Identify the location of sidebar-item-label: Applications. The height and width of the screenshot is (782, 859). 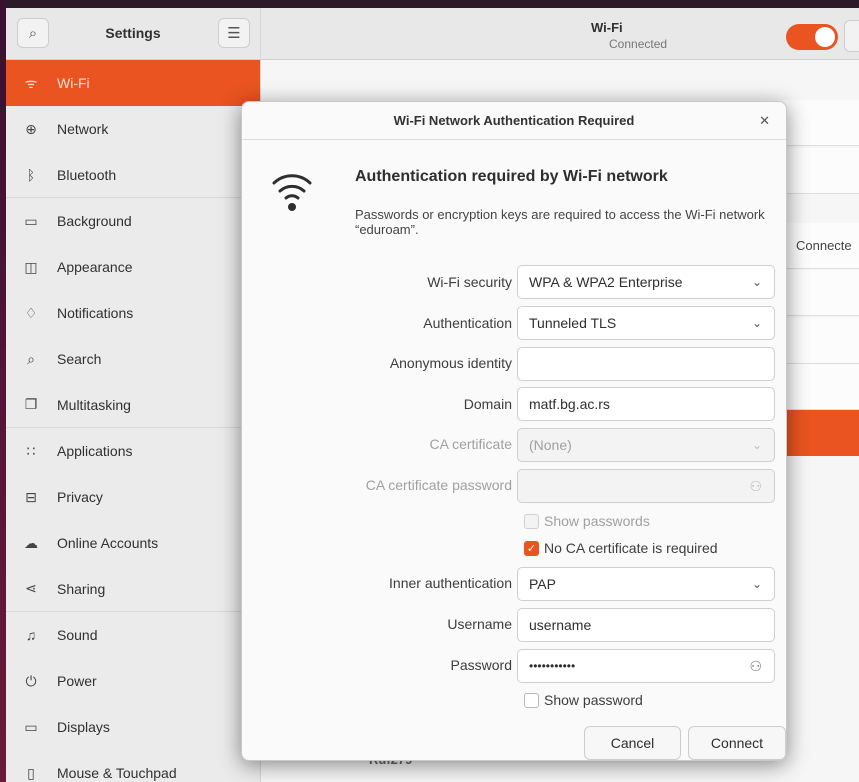
(95, 451).